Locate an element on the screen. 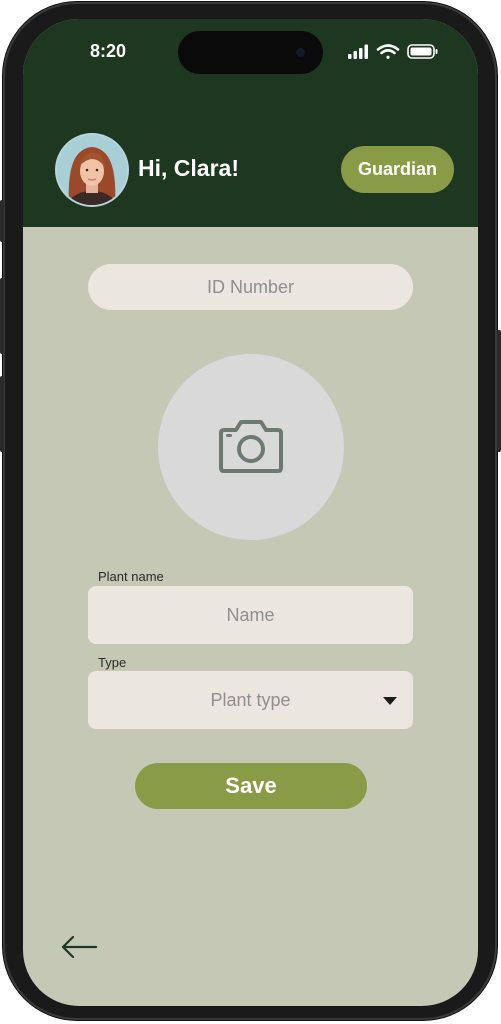 The width and height of the screenshot is (501, 1024). signal-icon is located at coordinates (358, 51).